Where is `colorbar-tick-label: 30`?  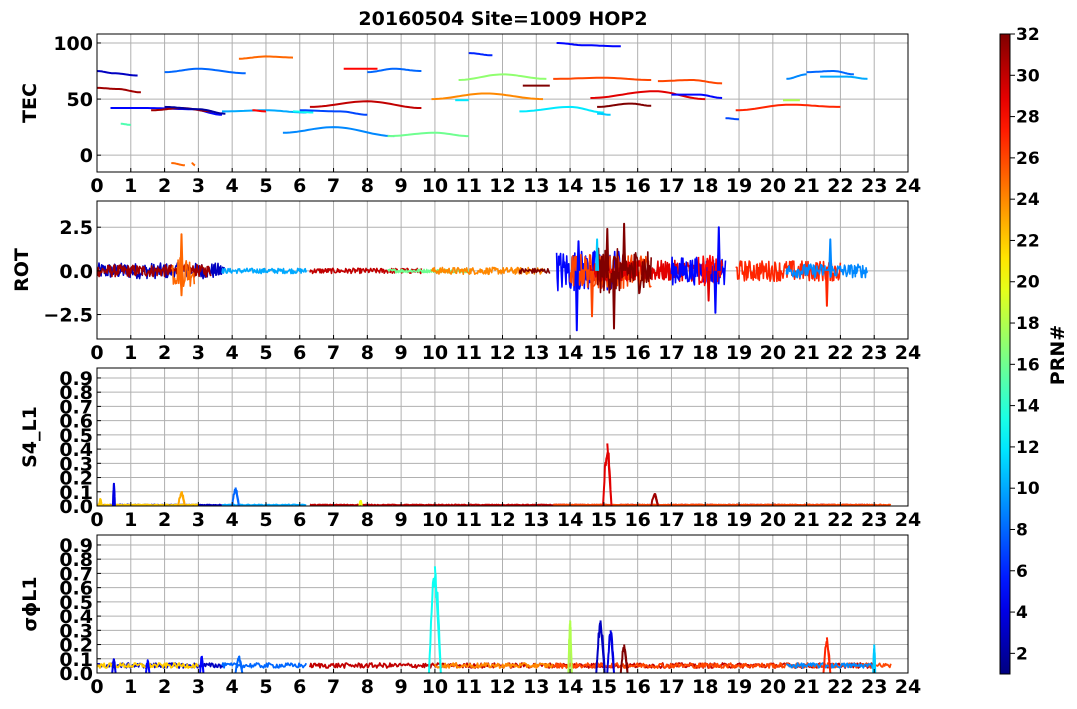
colorbar-tick-label: 30 is located at coordinates (1028, 76).